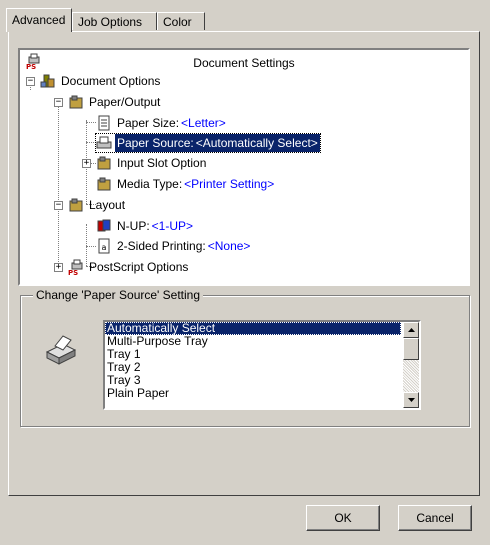 This screenshot has height=545, width=490. I want to click on arrow-up-icon, so click(411, 330).